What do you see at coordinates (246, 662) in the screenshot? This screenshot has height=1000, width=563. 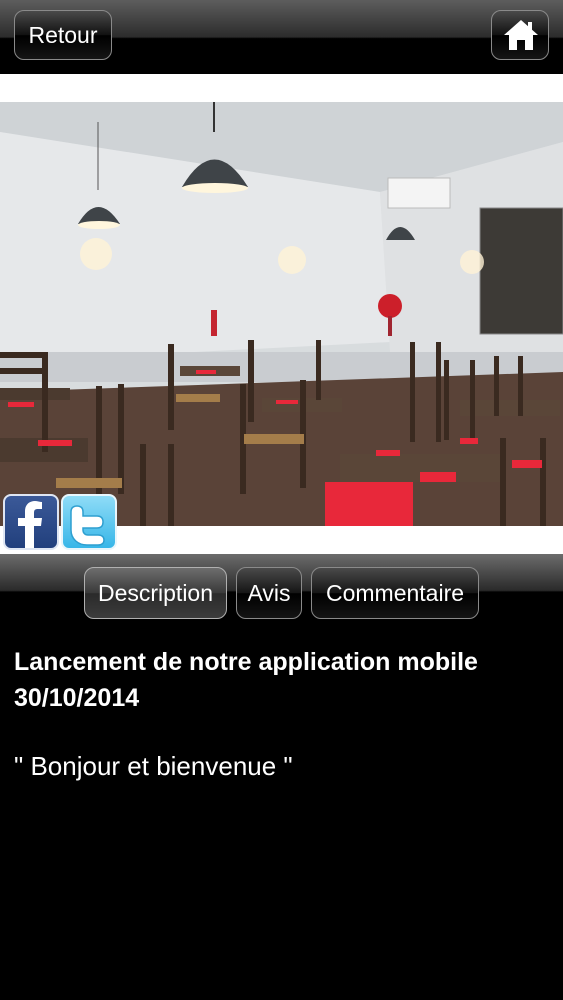 I see `news-title-text: Lancement de notre application mobile` at bounding box center [246, 662].